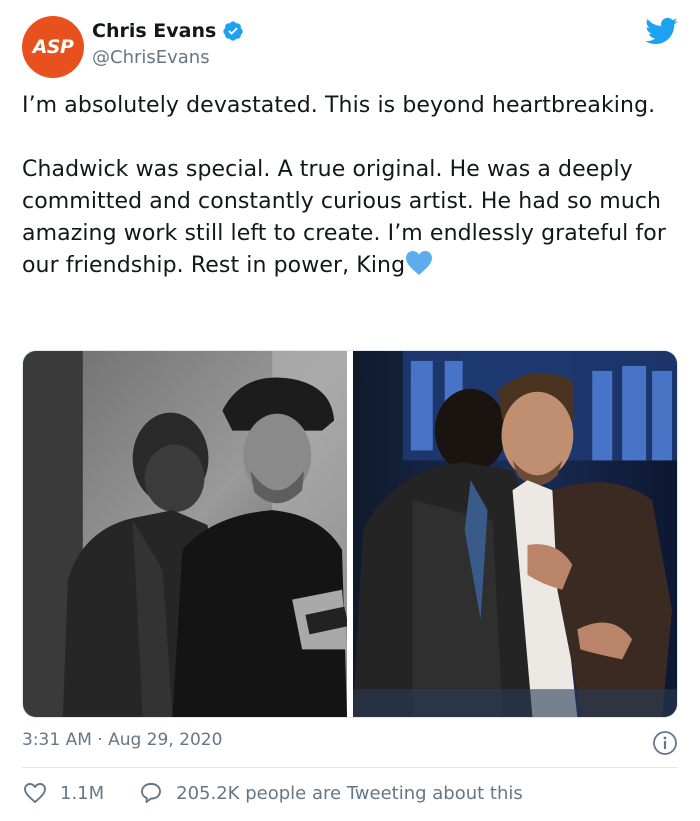  I want to click on verified-badge-icon, so click(233, 31).